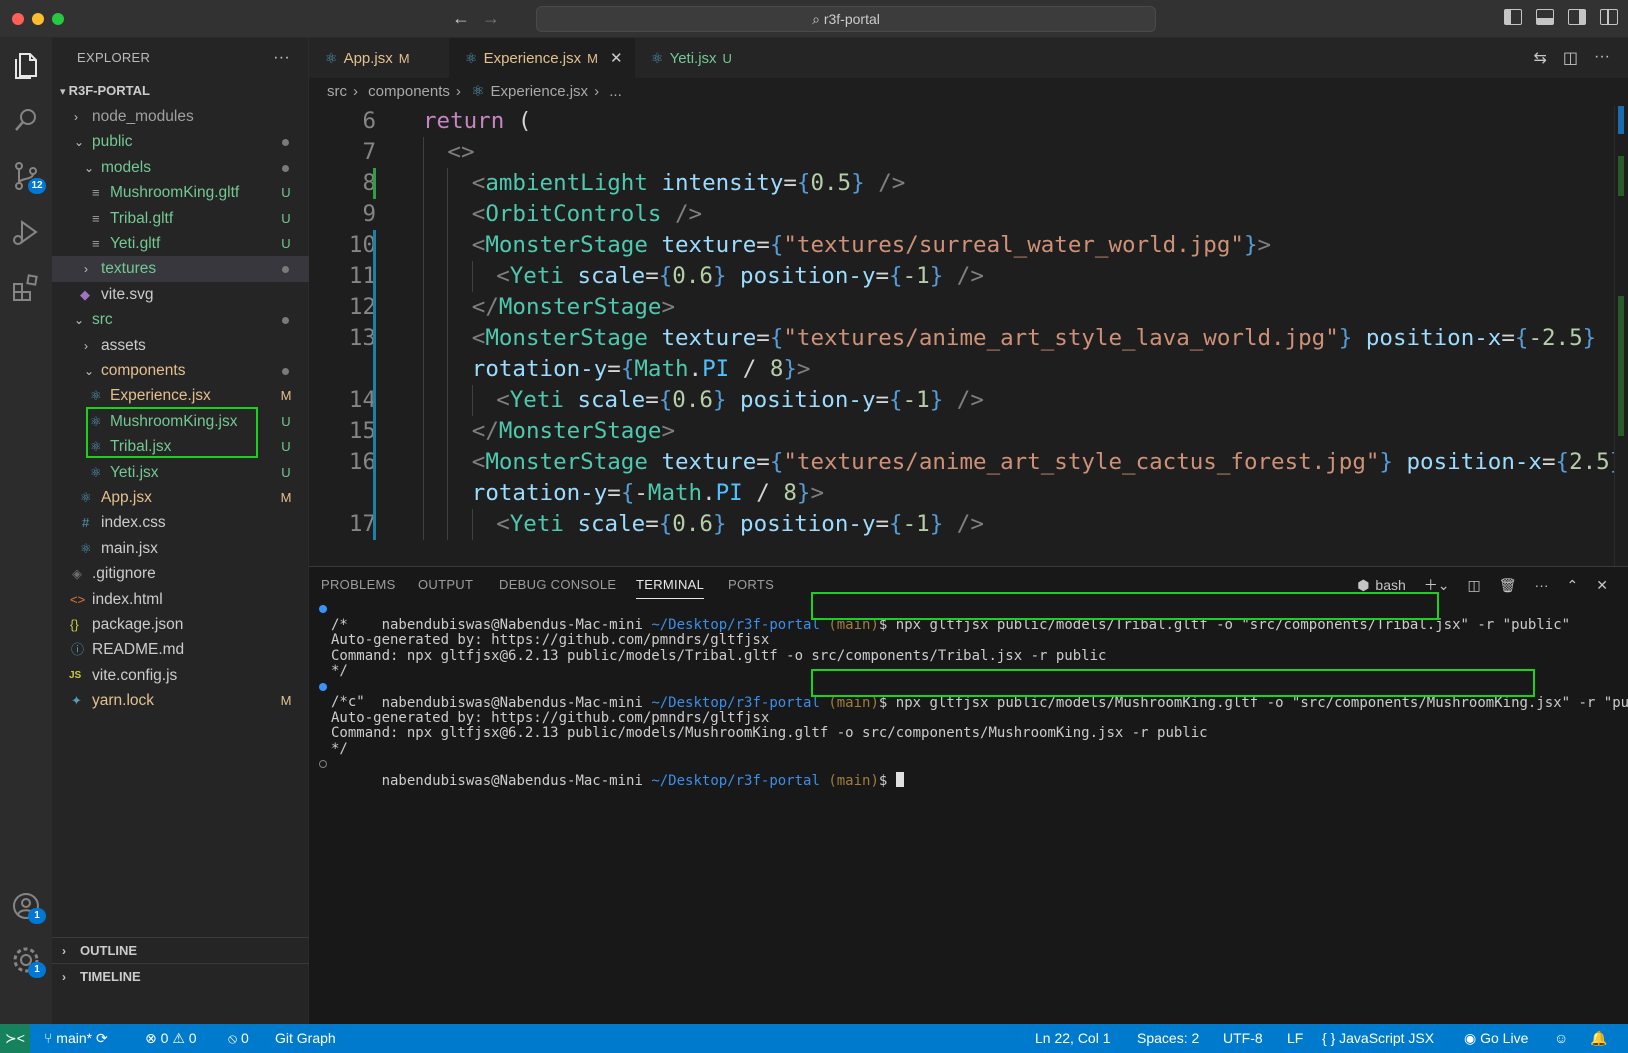  What do you see at coordinates (337, 91) in the screenshot?
I see `breadcrumb-item: src` at bounding box center [337, 91].